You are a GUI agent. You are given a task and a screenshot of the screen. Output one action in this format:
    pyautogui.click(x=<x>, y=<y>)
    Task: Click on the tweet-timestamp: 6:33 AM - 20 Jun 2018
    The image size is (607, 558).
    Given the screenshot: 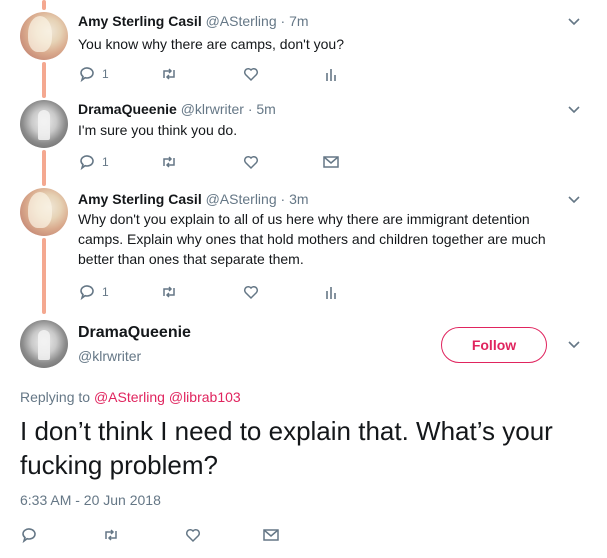 What is the action you would take?
    pyautogui.click(x=90, y=500)
    